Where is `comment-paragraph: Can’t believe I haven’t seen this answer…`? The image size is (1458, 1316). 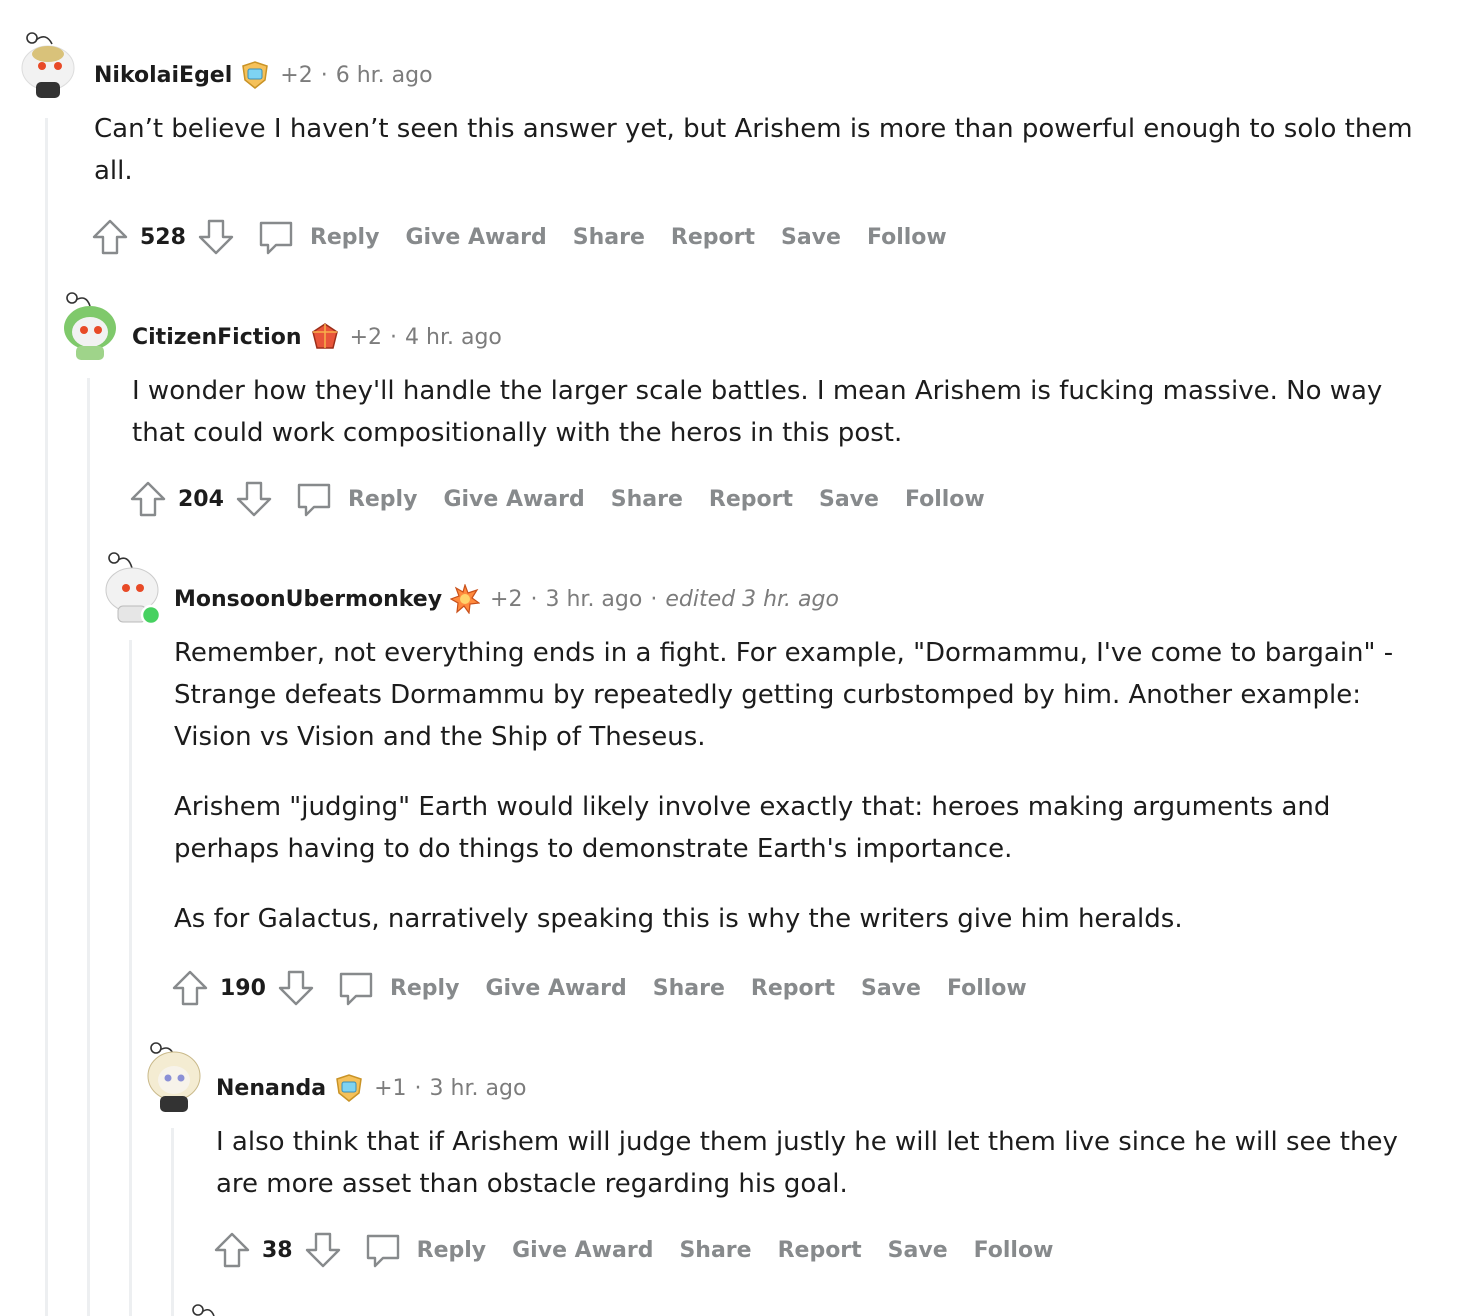 comment-paragraph: Can’t believe I haven’t seen this answer… is located at coordinates (753, 150).